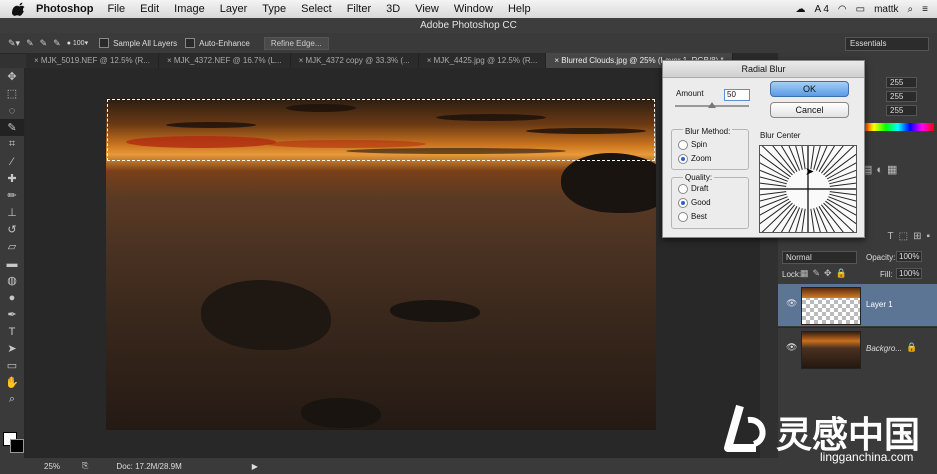 The height and width of the screenshot is (474, 937). Describe the element at coordinates (17, 446) in the screenshot. I see `background-color-swatch` at that location.